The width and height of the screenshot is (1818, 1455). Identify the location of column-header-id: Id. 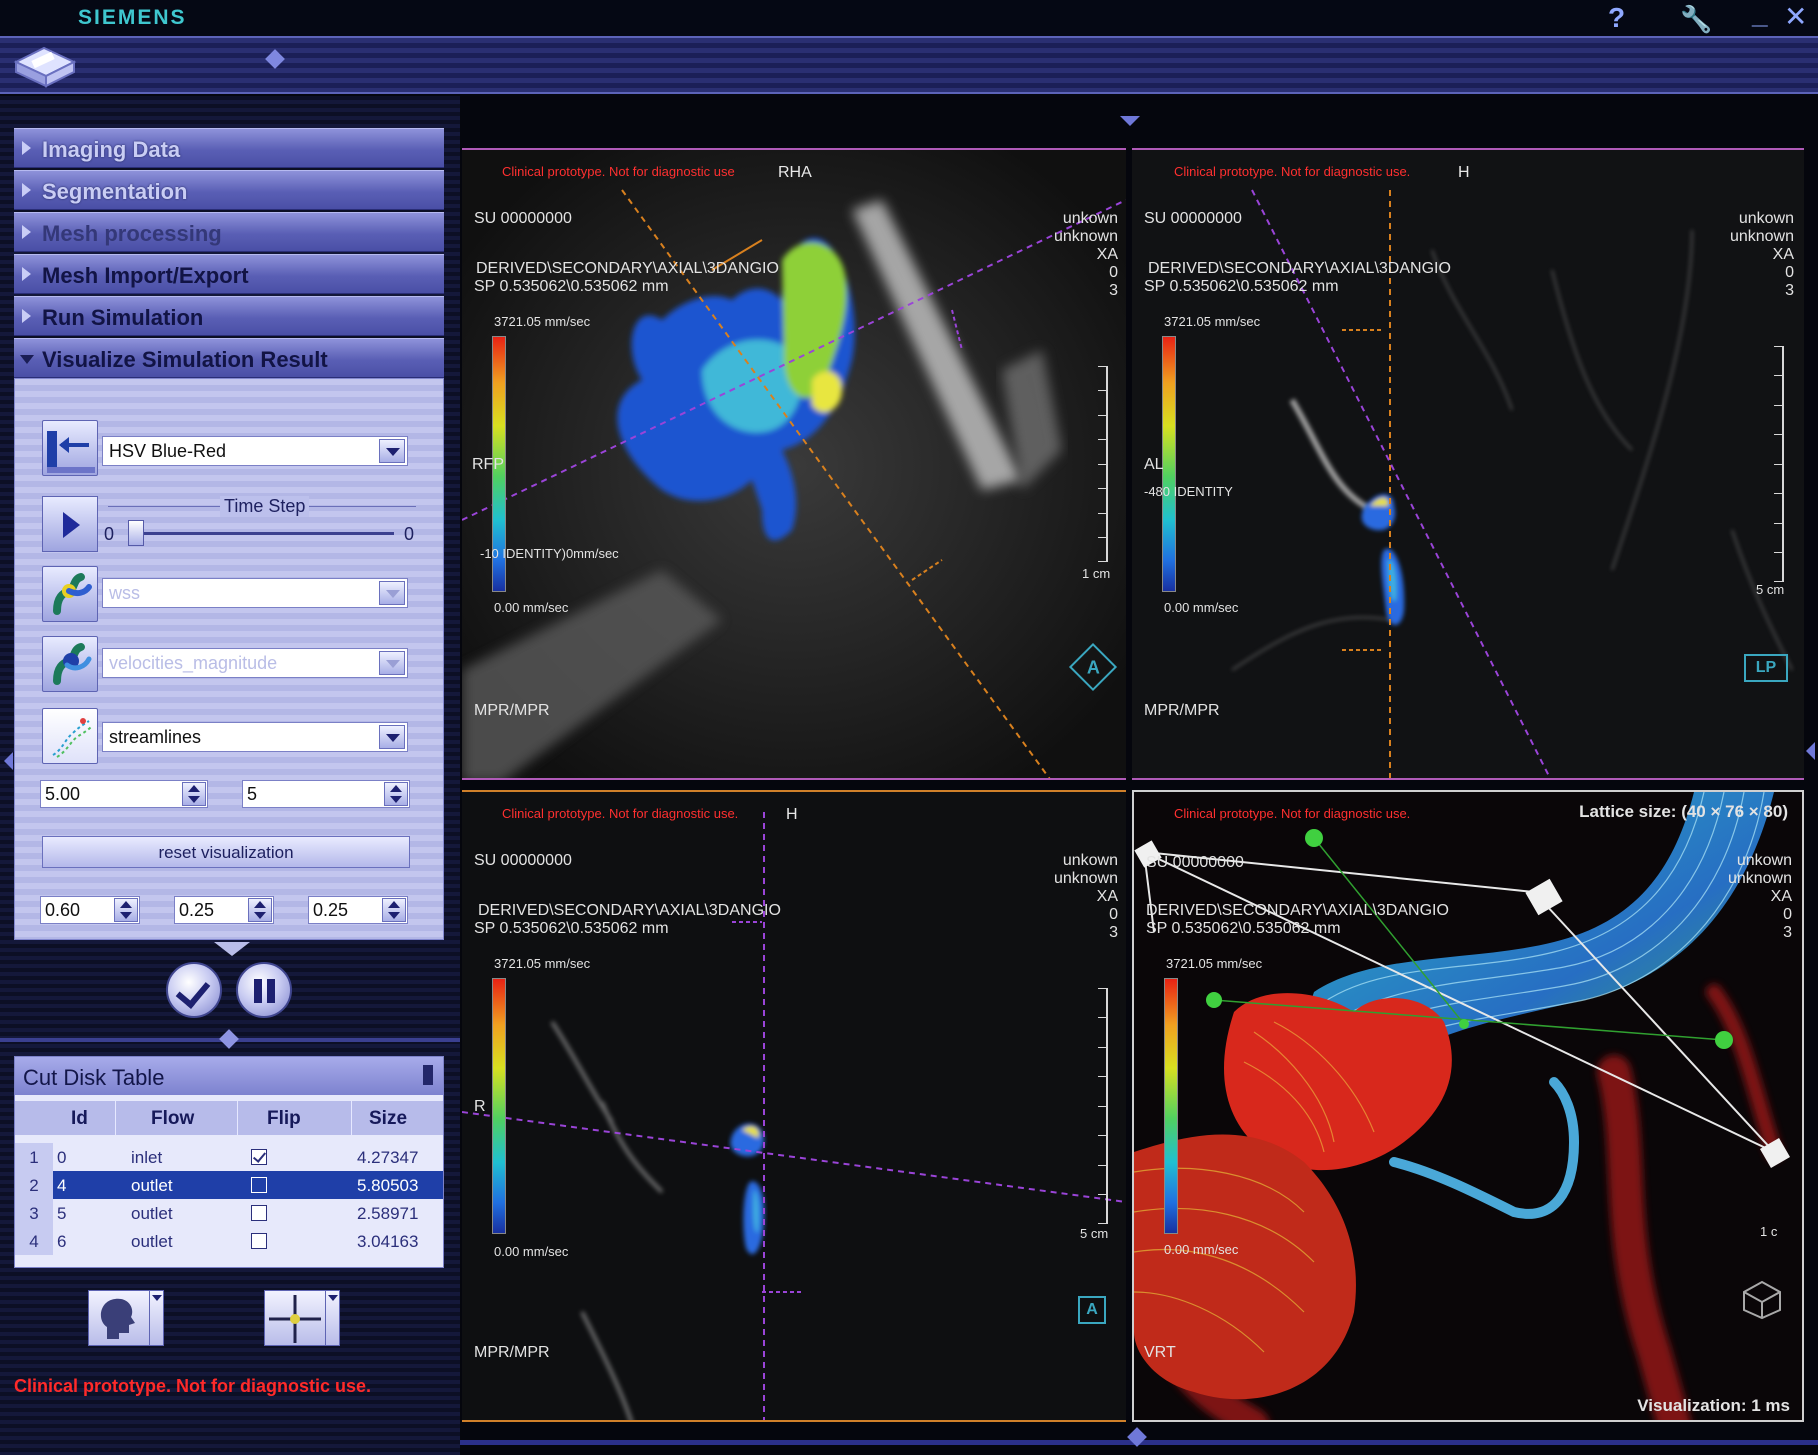
(79, 1119).